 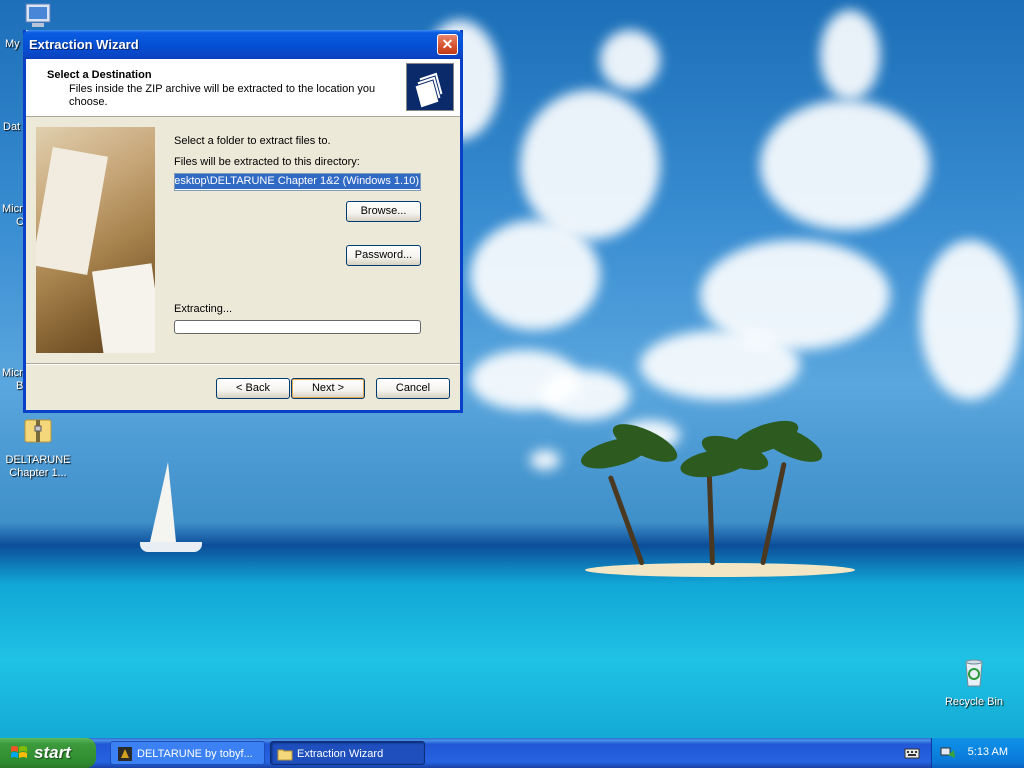 I want to click on window-title: Extraction Wizard, so click(x=84, y=44).